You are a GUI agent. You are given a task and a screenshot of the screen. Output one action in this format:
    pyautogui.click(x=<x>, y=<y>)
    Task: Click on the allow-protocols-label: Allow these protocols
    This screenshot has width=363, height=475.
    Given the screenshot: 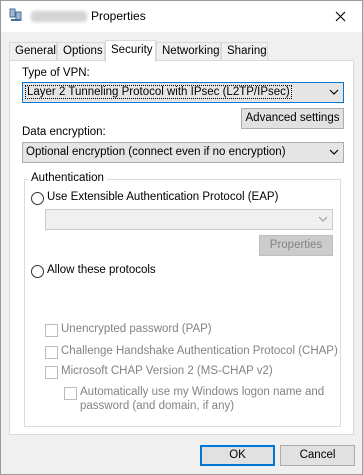 What is the action you would take?
    pyautogui.click(x=101, y=270)
    